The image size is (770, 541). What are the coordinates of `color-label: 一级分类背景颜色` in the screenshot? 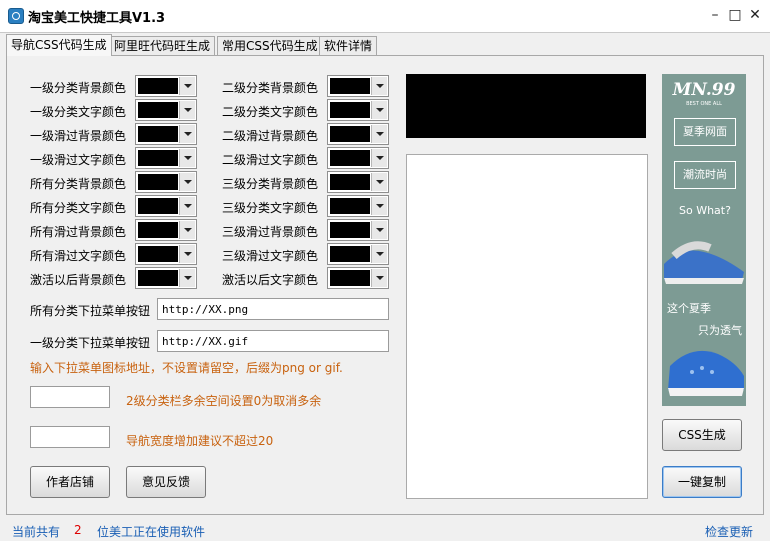 It's located at (78, 88).